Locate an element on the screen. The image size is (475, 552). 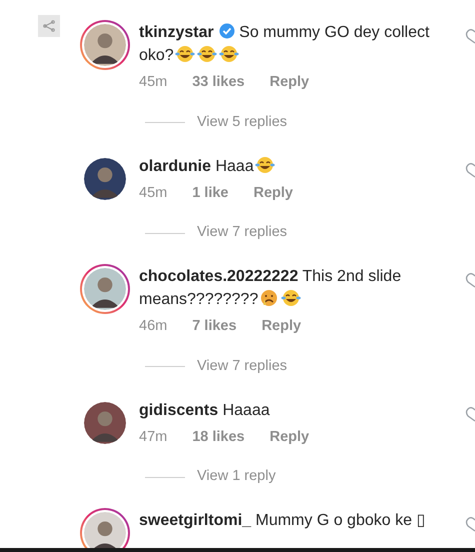
view-replies-link: View 5 replies is located at coordinates (242, 123).